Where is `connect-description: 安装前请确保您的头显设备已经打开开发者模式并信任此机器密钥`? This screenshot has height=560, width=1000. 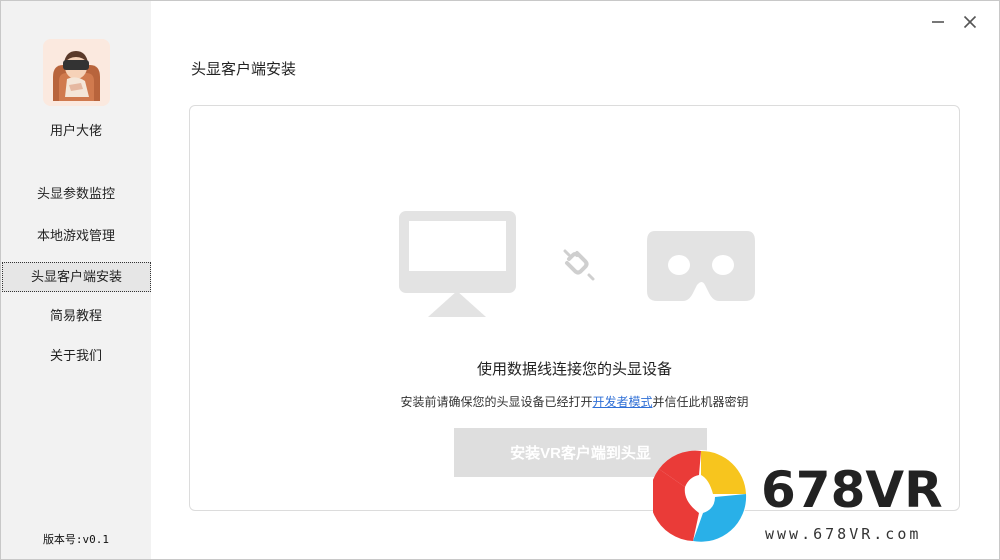
connect-description: 安装前请确保您的头显设备已经打开开发者模式并信任此机器密钥 is located at coordinates (574, 401).